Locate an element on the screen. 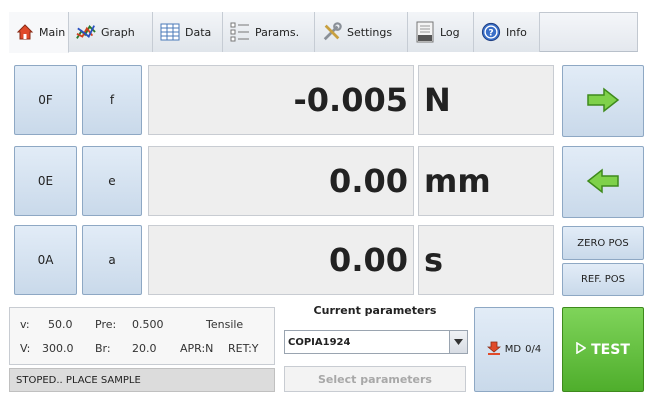 This screenshot has width=647, height=394. md-label: MD is located at coordinates (513, 349).